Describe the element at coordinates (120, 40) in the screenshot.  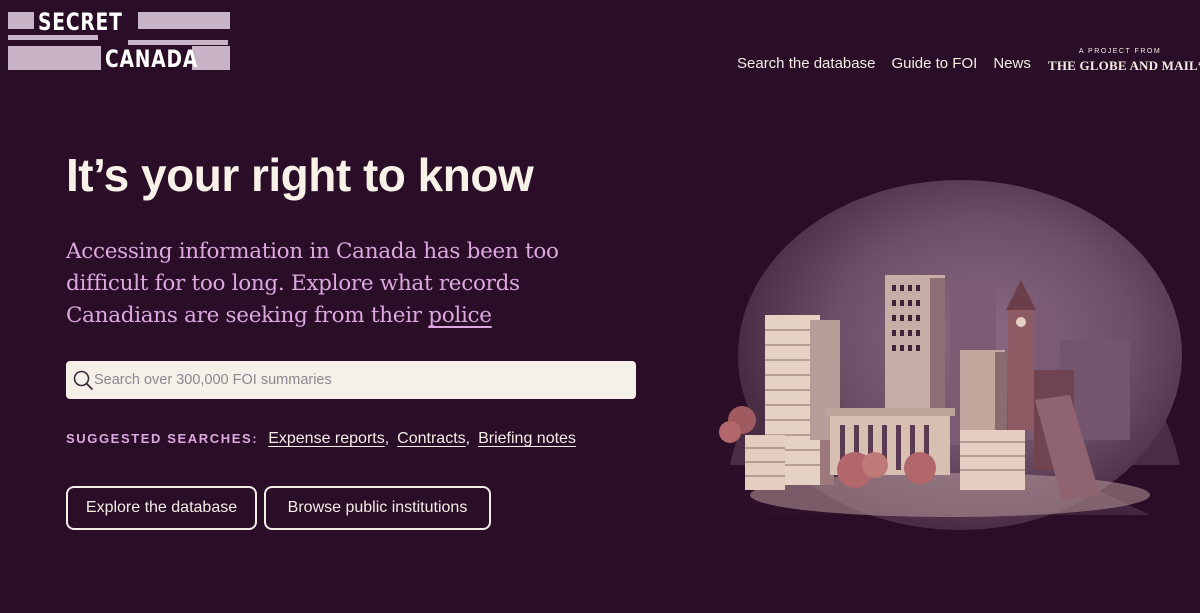
I see `secret-canada-logo: SECRET CANADA` at that location.